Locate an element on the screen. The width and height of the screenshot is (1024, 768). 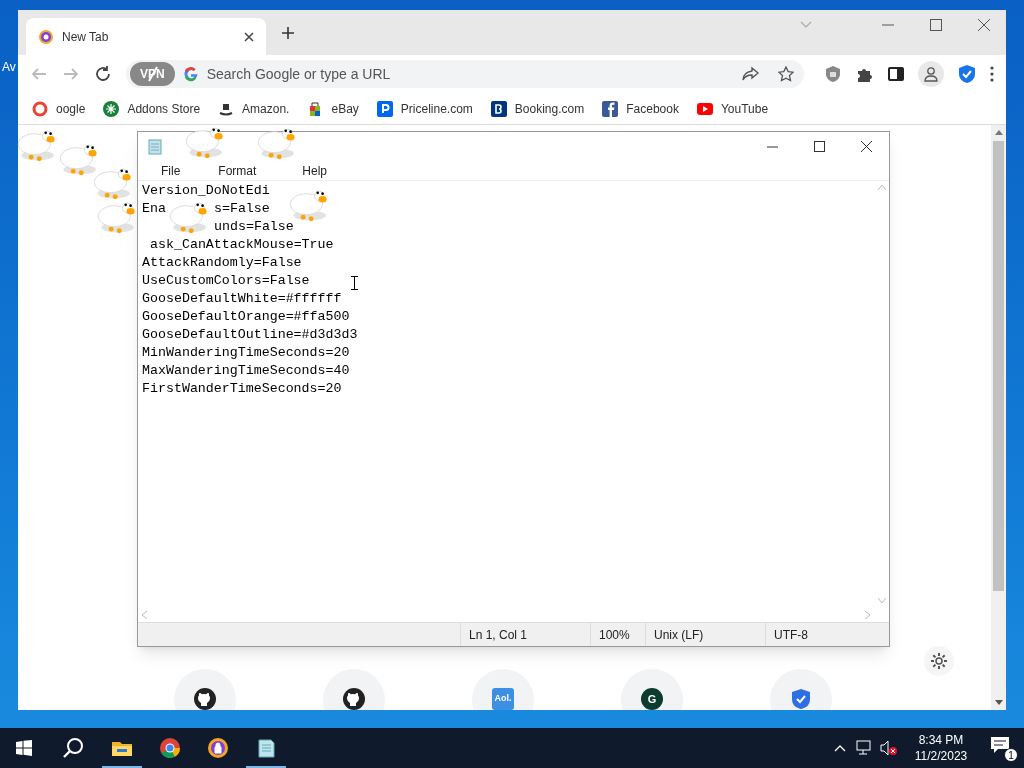
shield-icon is located at coordinates (833, 74).